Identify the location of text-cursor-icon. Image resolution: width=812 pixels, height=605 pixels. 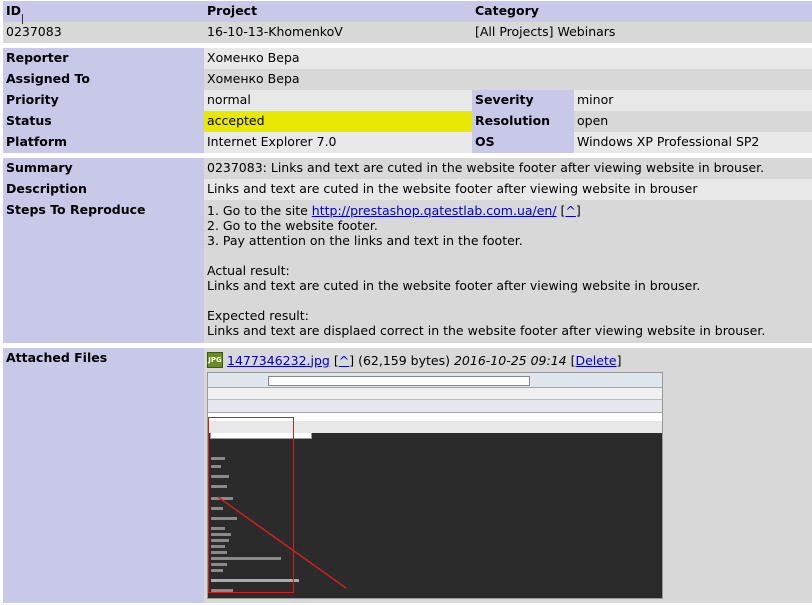
(22, 19).